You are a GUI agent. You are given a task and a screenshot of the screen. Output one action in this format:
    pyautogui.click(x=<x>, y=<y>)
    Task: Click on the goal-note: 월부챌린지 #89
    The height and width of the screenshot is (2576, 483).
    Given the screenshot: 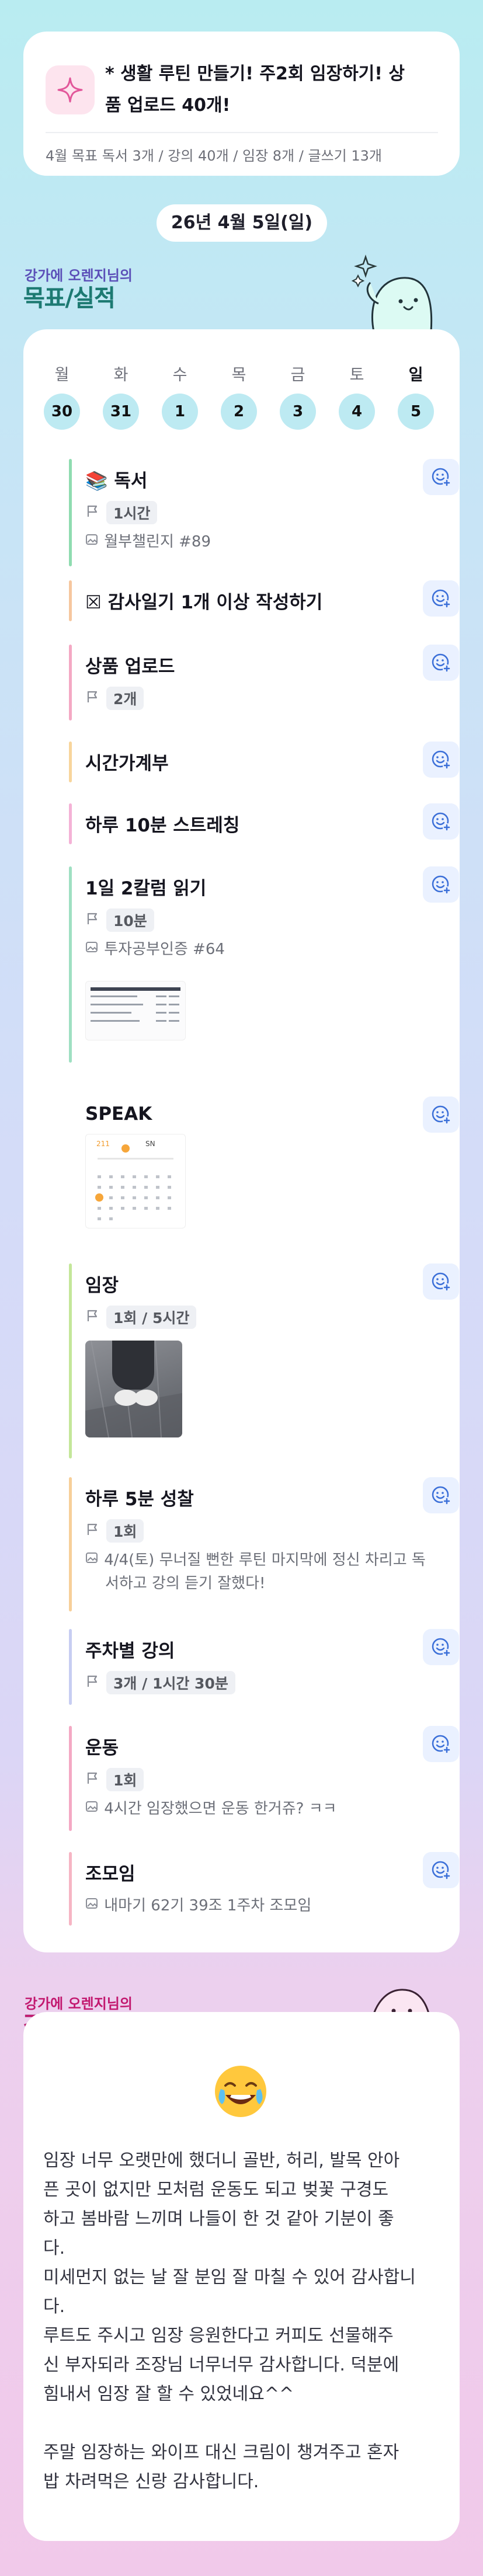 What is the action you would take?
    pyautogui.click(x=157, y=542)
    